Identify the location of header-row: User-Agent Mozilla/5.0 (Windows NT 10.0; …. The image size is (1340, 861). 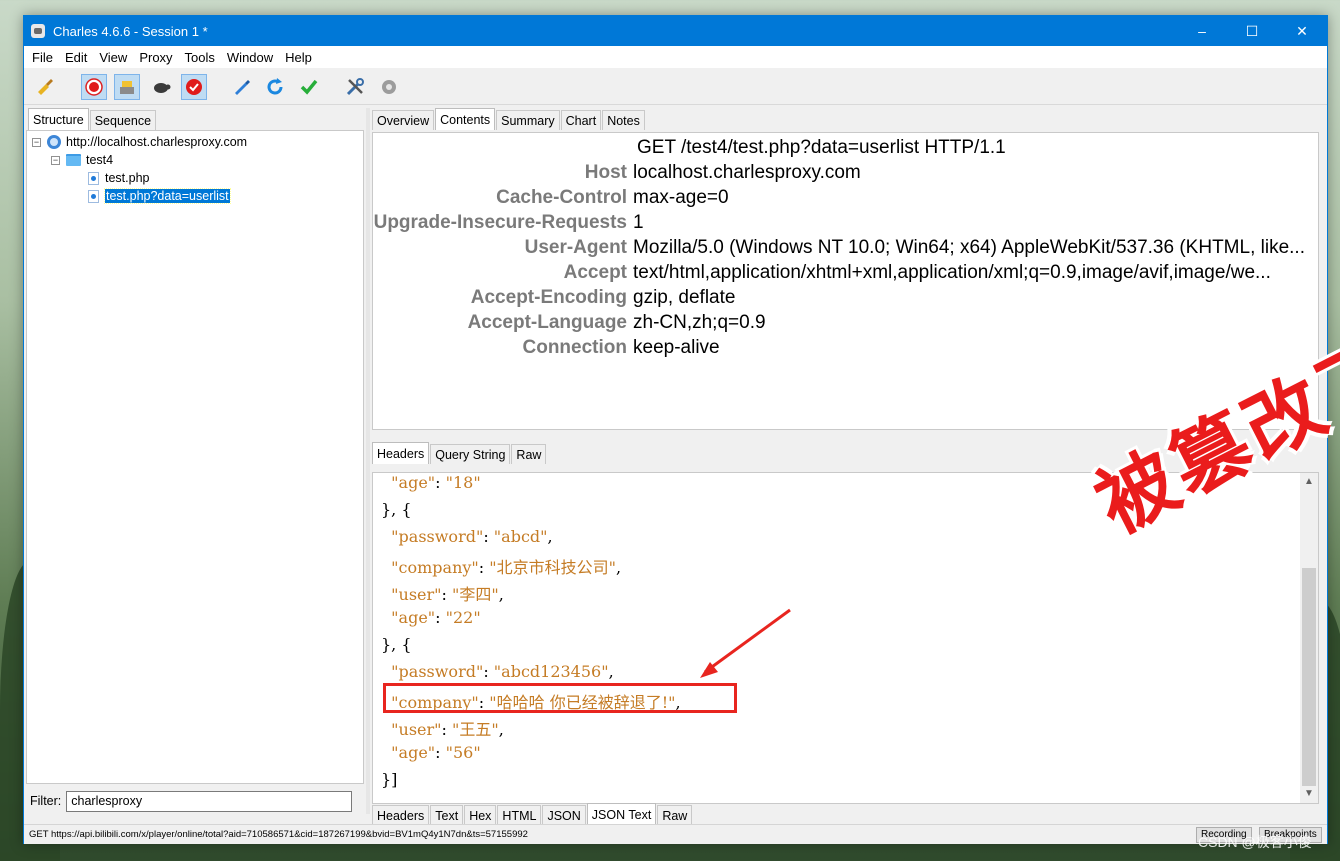
(844, 249).